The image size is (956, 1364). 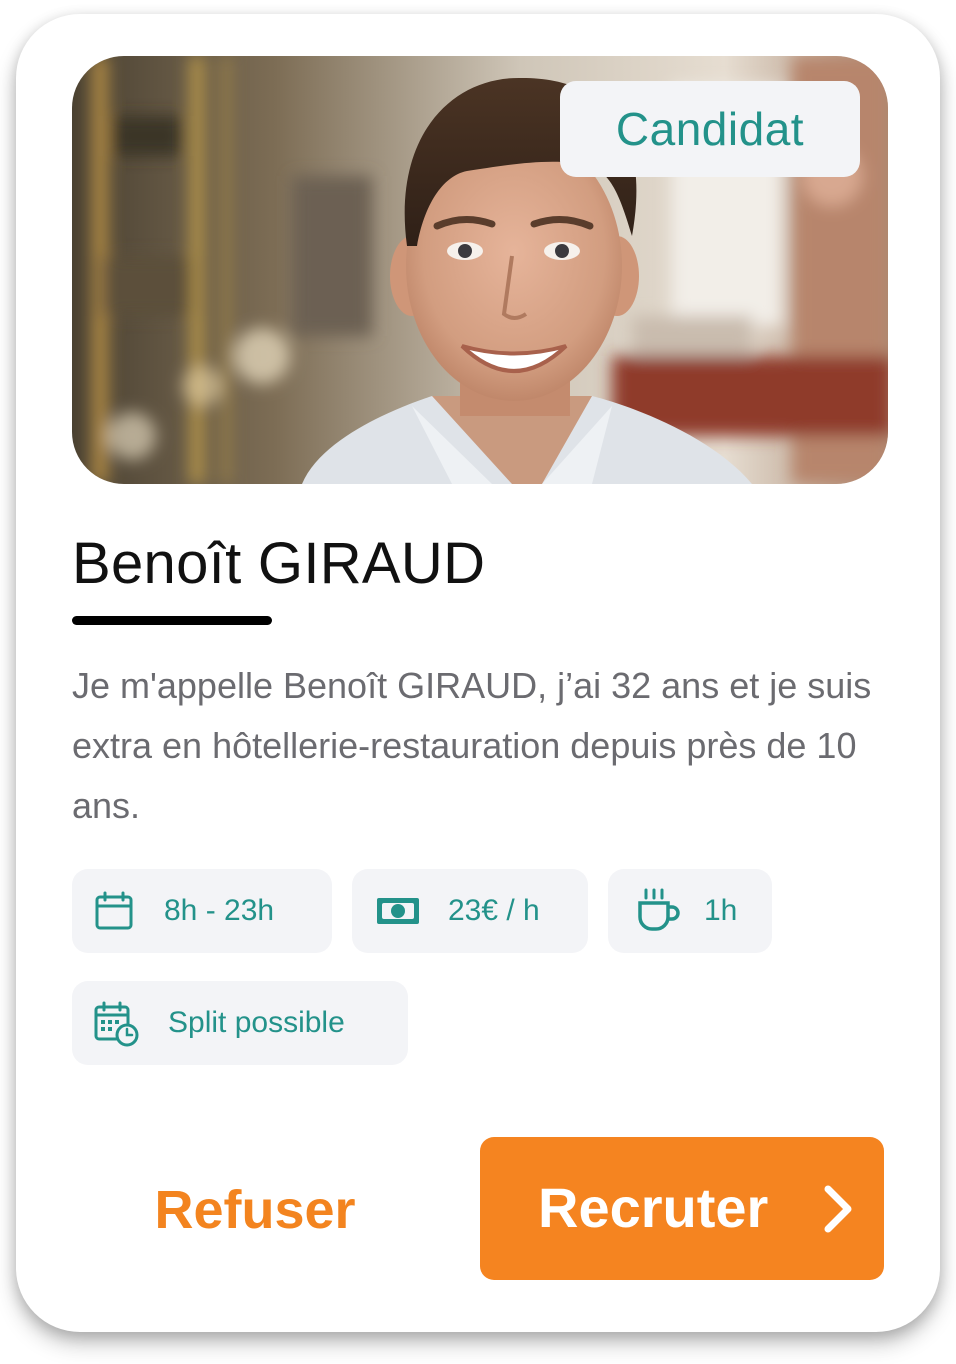 I want to click on chevron-right-icon, so click(x=838, y=1215).